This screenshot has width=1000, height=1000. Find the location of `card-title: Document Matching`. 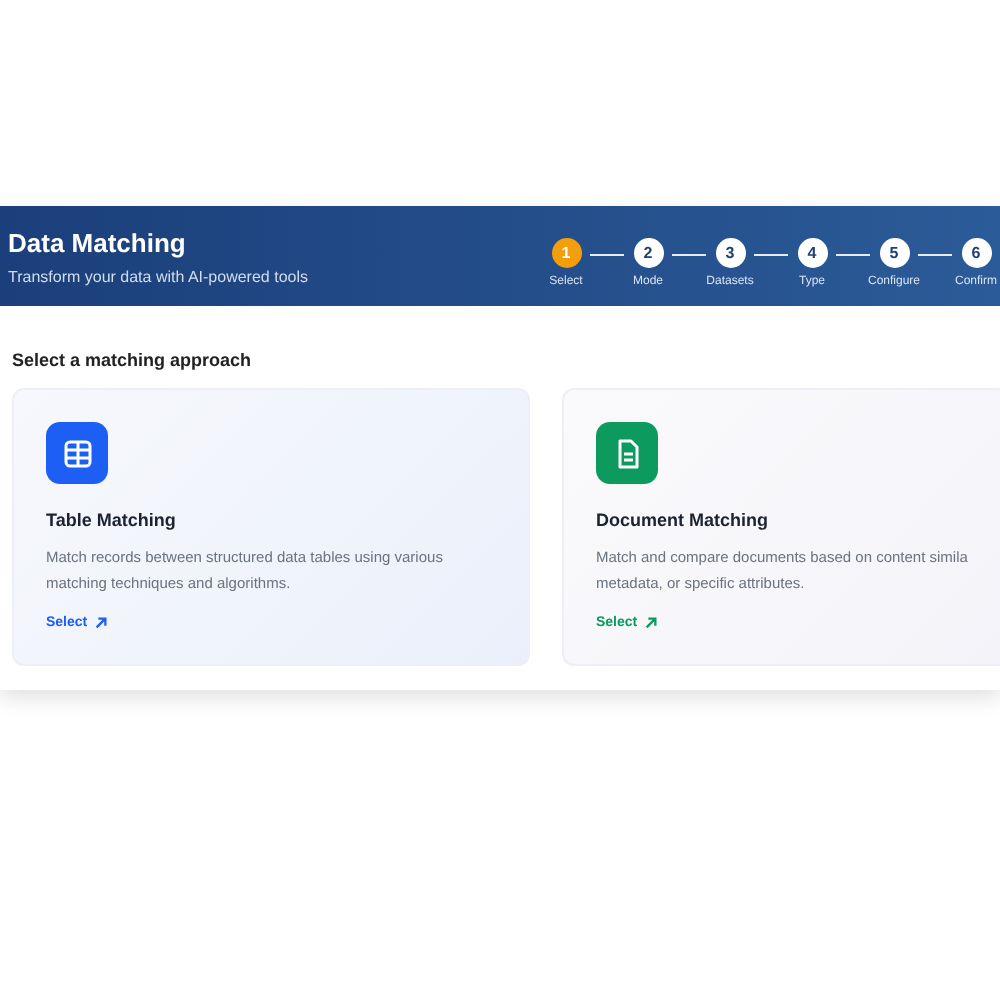

card-title: Document Matching is located at coordinates (683, 520).